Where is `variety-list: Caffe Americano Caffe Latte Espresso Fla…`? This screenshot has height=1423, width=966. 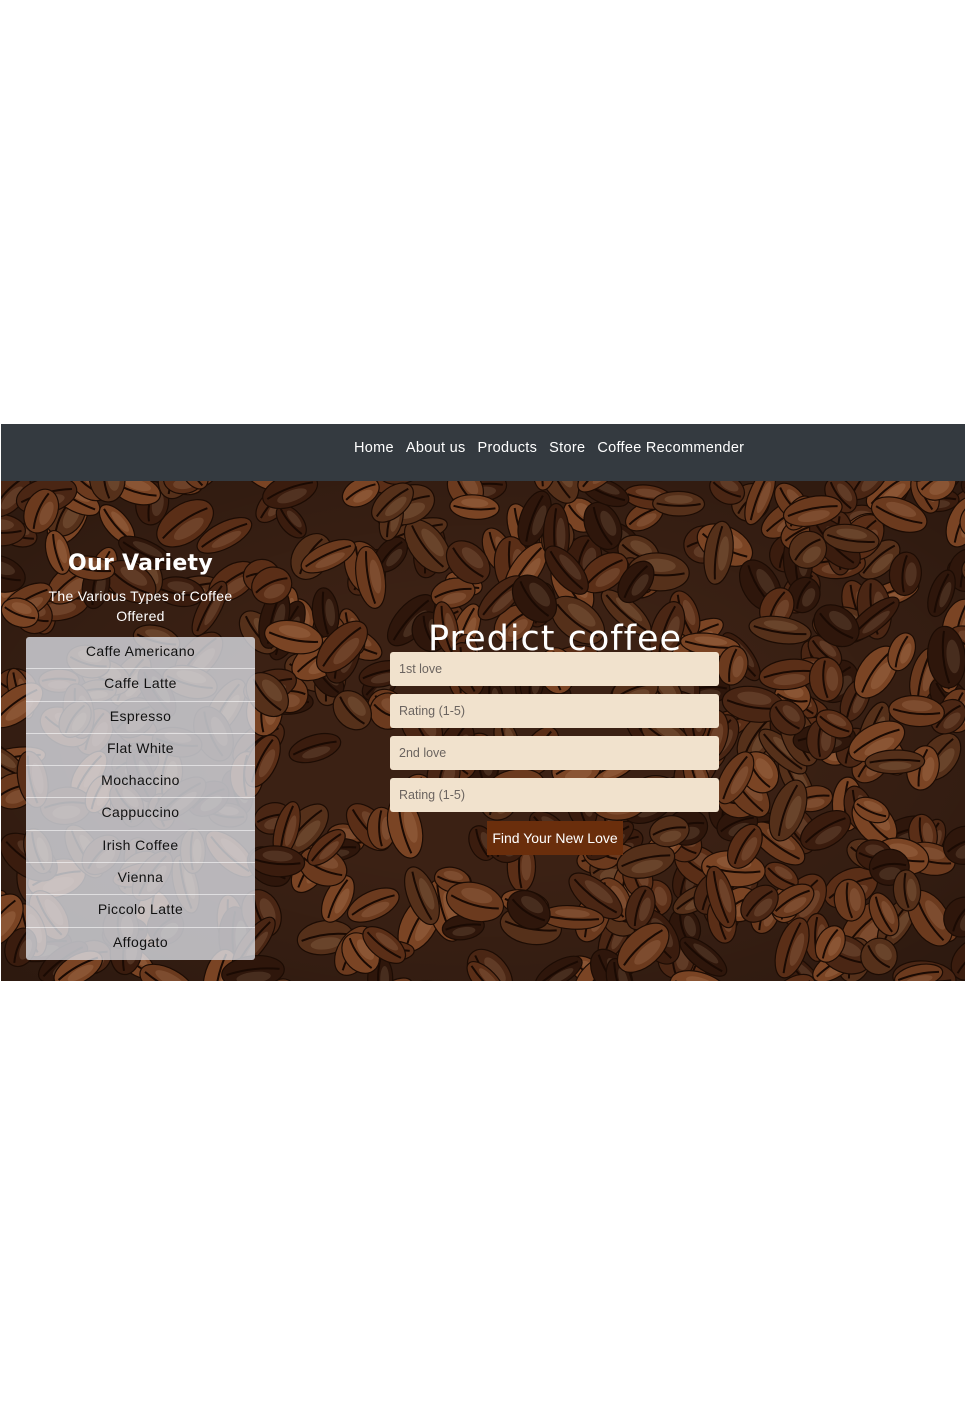 variety-list: Caffe Americano Caffe Latte Espresso Fla… is located at coordinates (140, 798).